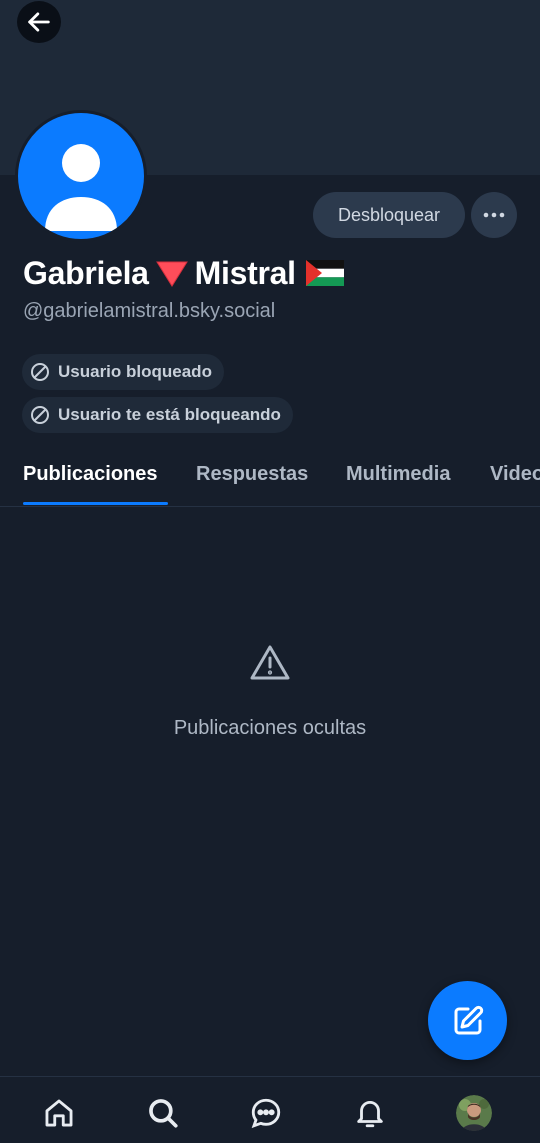 Image resolution: width=540 pixels, height=1143 pixels. I want to click on palestine-flag-icon, so click(324, 273).